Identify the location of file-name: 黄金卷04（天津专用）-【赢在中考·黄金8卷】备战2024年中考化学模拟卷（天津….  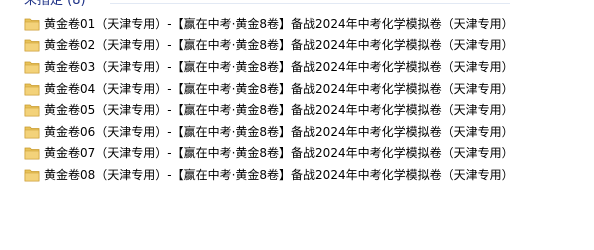
(279, 88).